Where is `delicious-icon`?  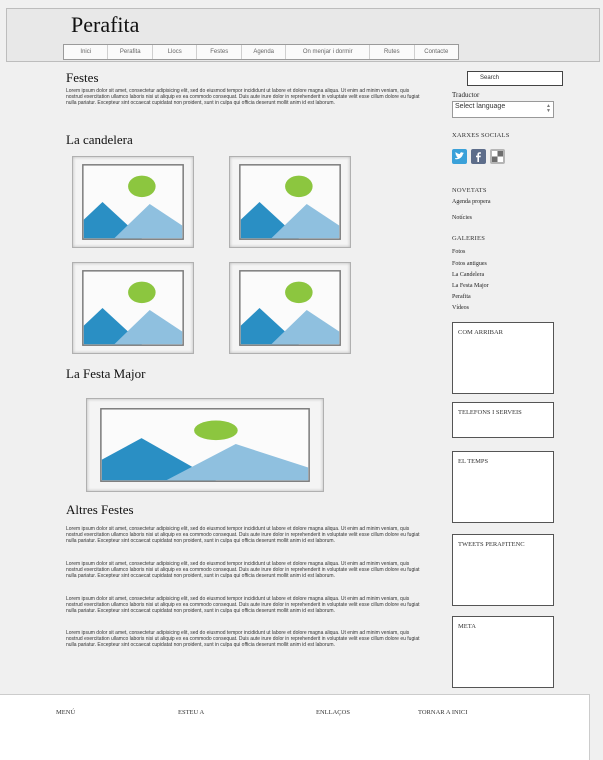
delicious-icon is located at coordinates (497, 156).